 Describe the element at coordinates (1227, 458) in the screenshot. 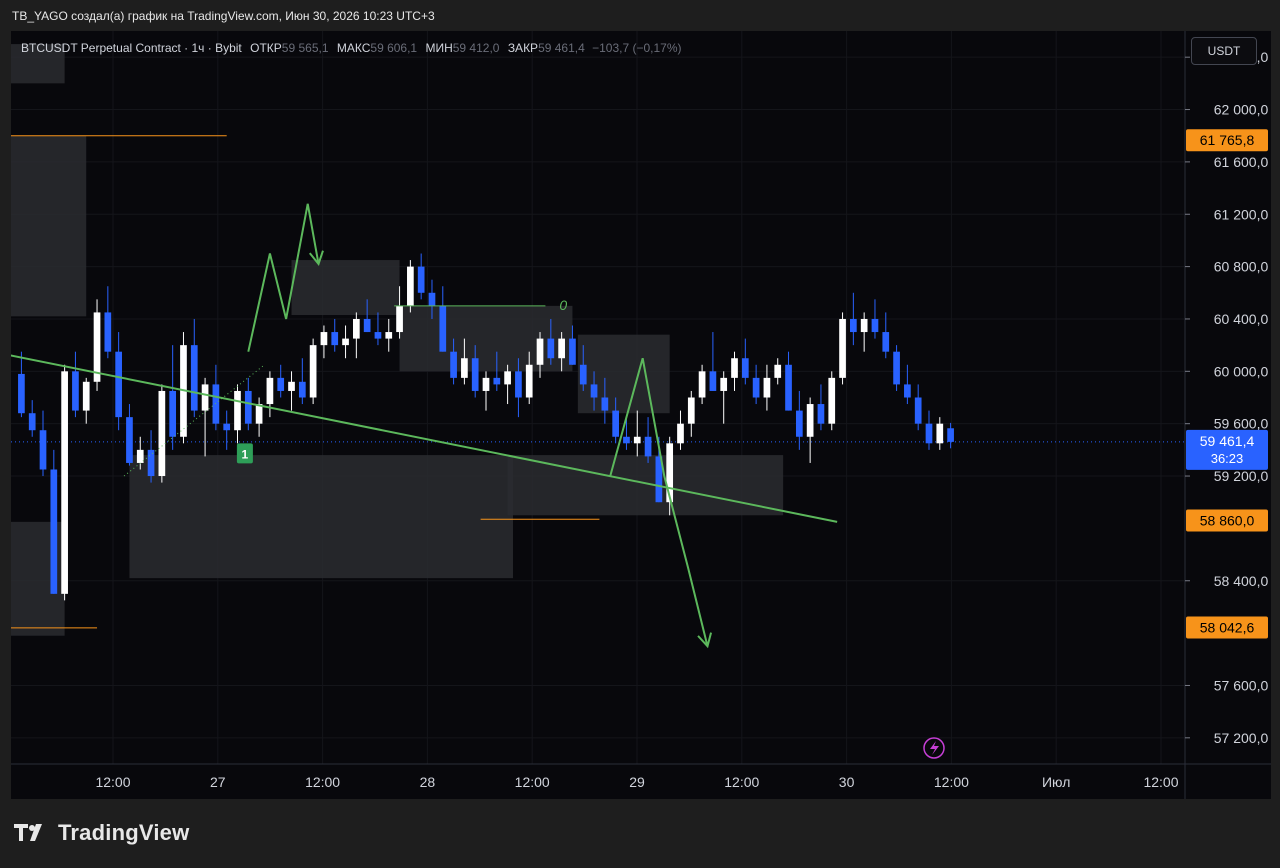

I see `last-price-countdown: 36:23` at that location.